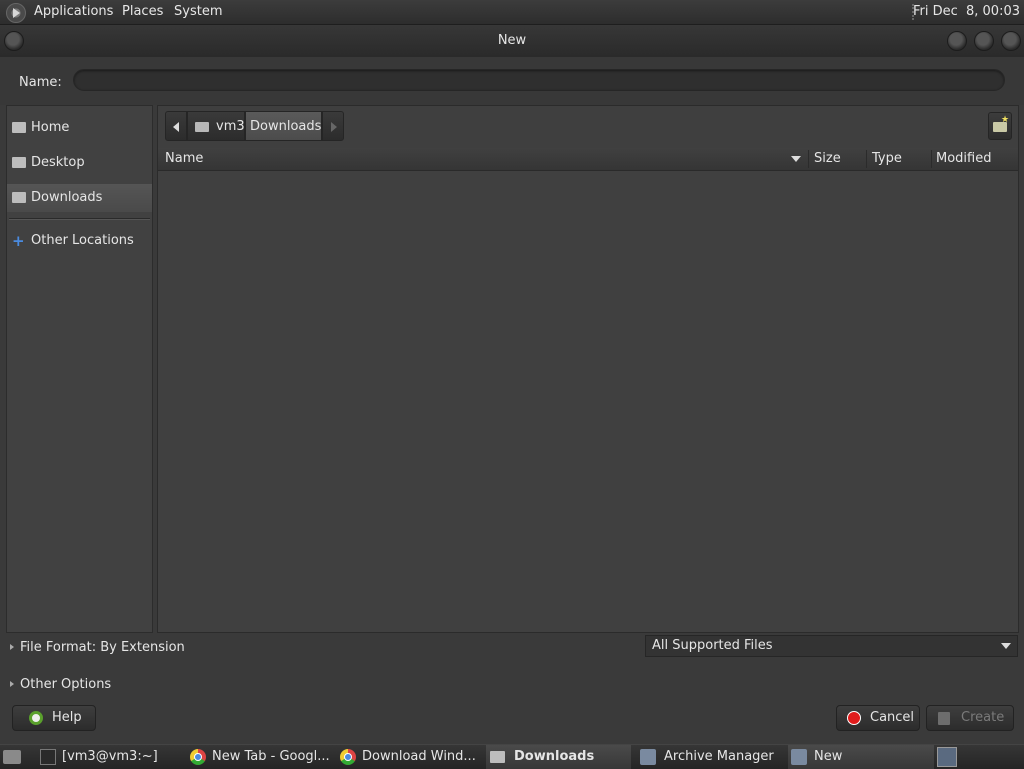 The width and height of the screenshot is (1024, 769). Describe the element at coordinates (67, 197) in the screenshot. I see `sidebar-item-label: Downloads` at that location.